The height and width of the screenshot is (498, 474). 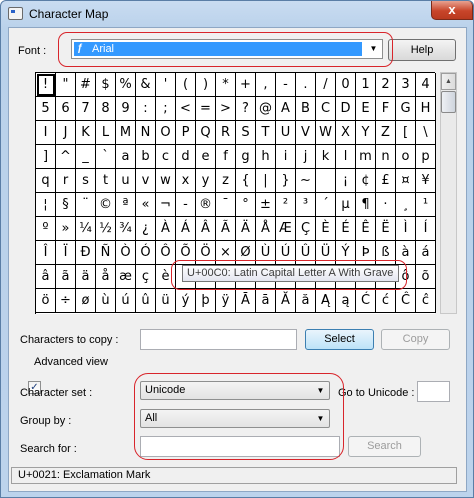 I want to click on character-cell: Ä, so click(x=246, y=229).